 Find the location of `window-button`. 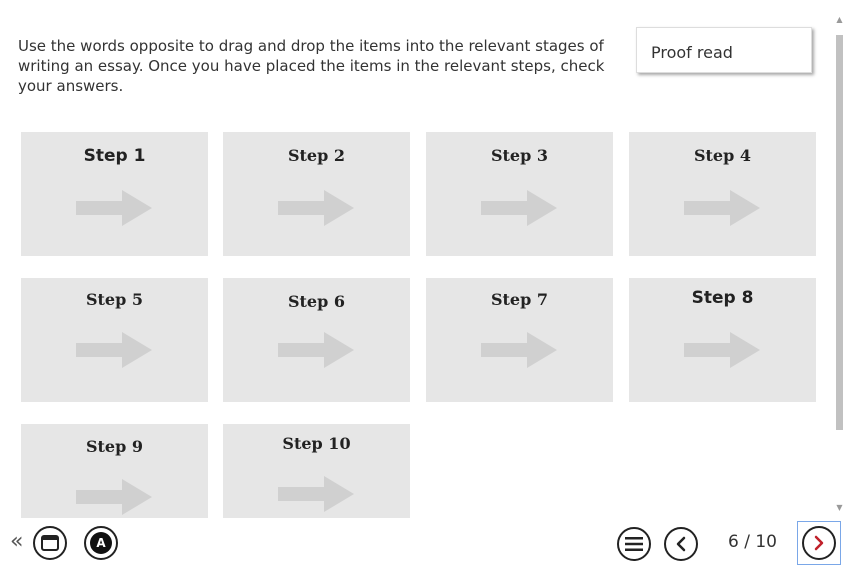

window-button is located at coordinates (50, 543).